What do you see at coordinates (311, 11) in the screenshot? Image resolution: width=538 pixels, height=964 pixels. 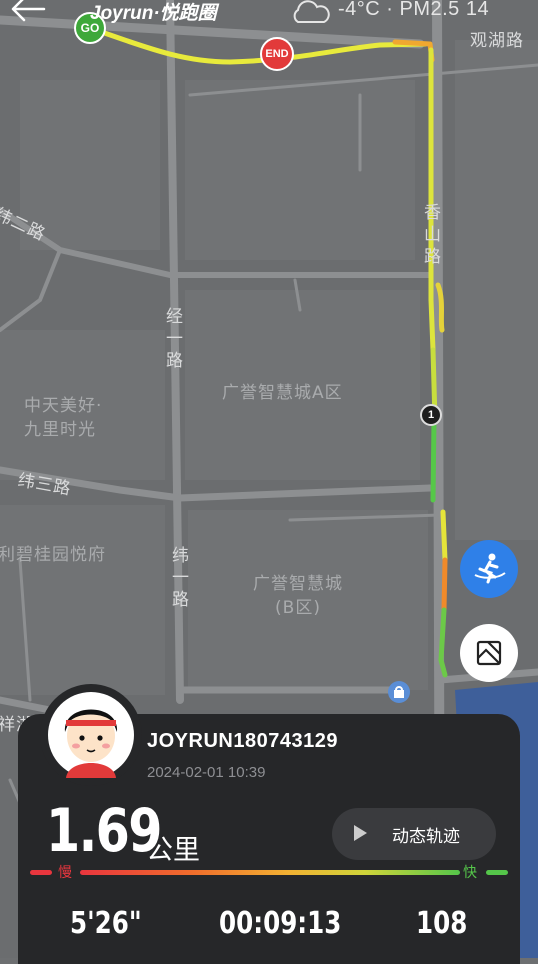 I see `cloud-icon` at bounding box center [311, 11].